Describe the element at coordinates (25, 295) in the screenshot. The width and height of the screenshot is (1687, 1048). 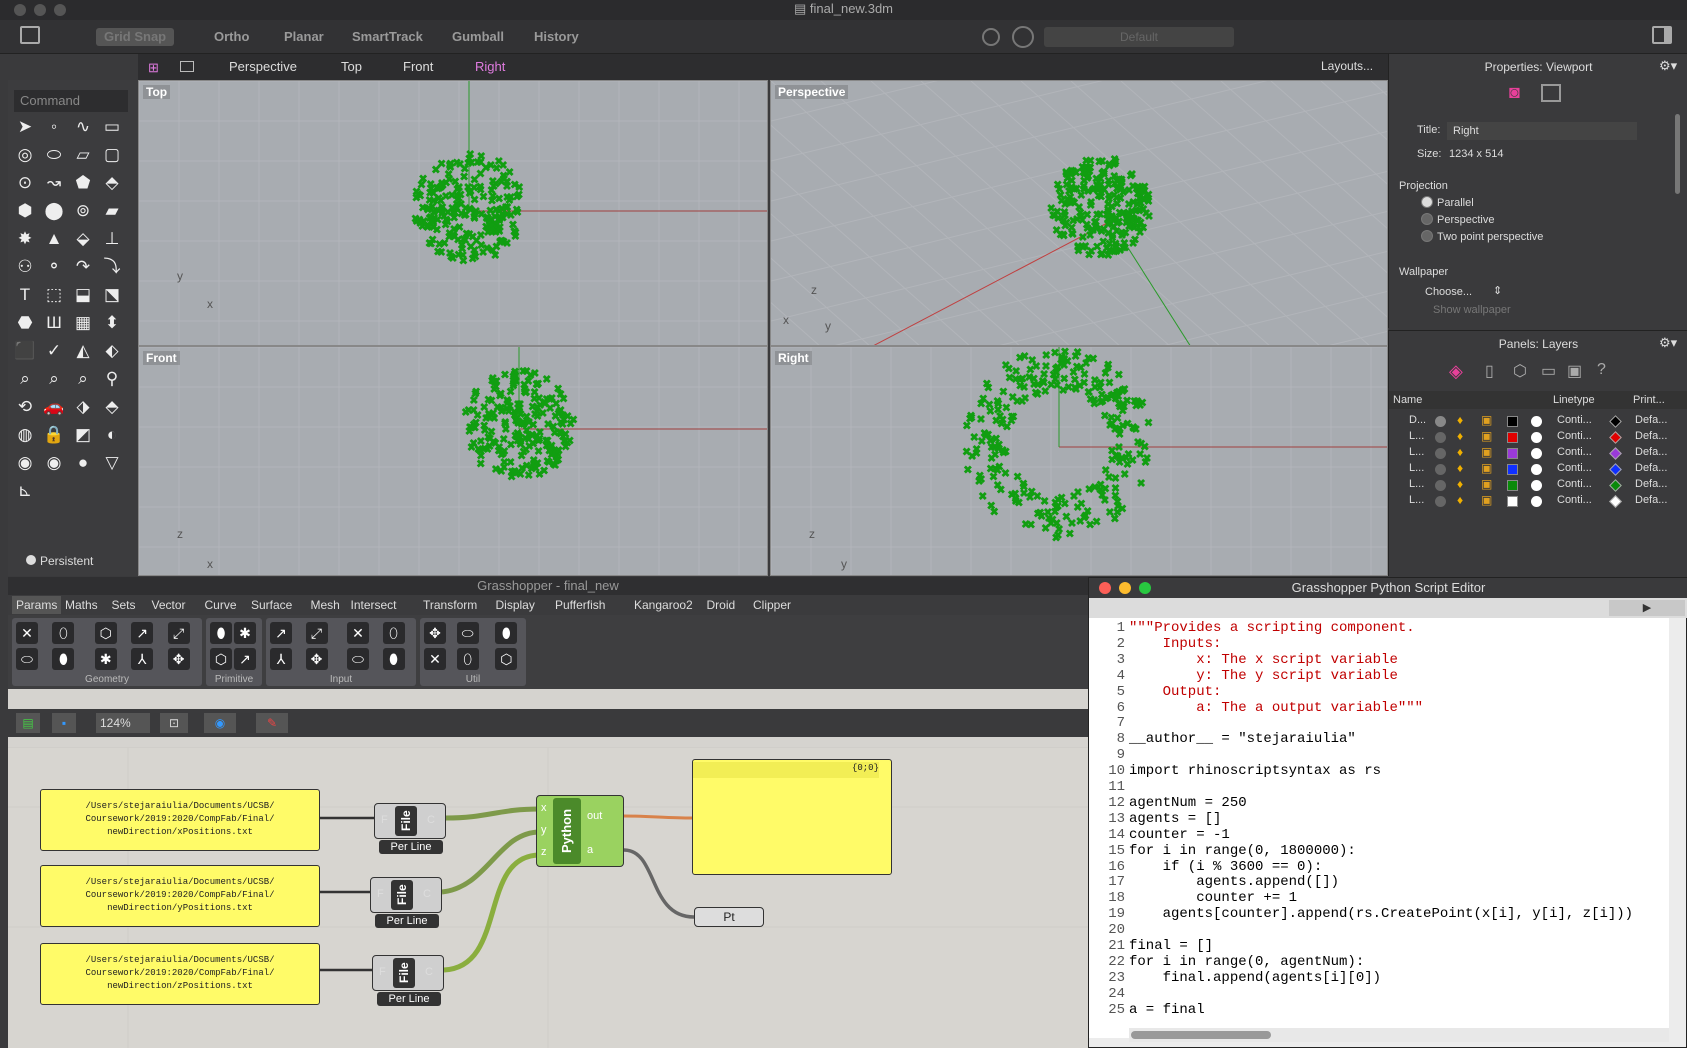
I see `tool-icon-24: T` at that location.